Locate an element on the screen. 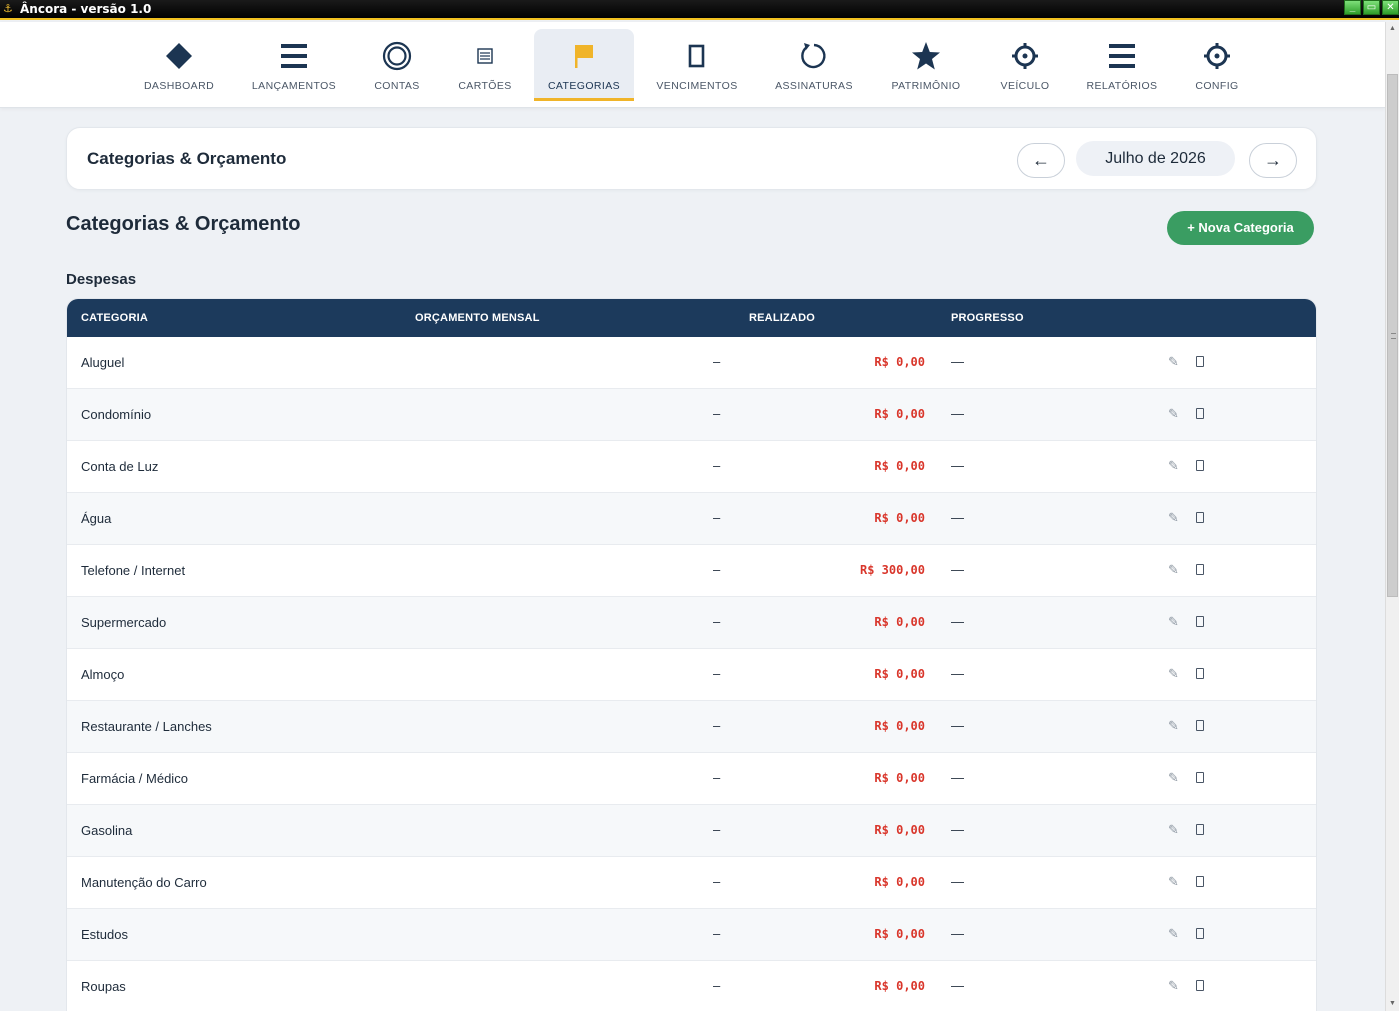  column-header-realized: REALIZADO is located at coordinates (782, 318).